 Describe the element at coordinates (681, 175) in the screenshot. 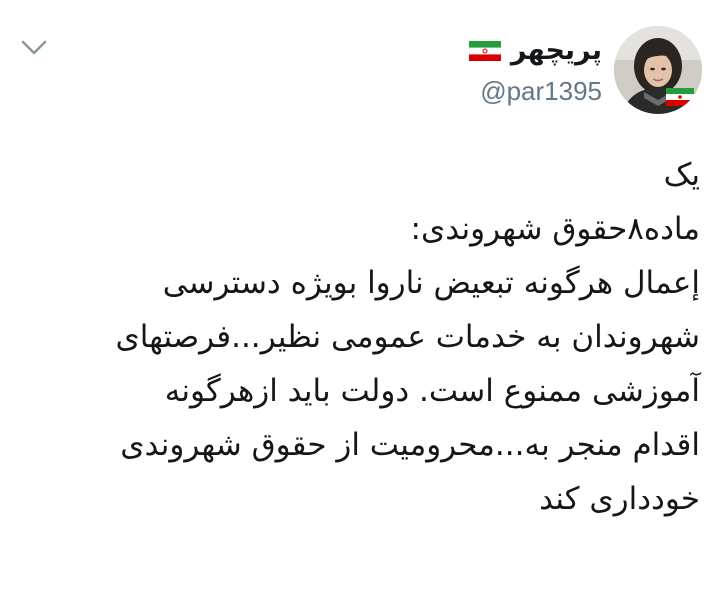

I see `tweet-line: یک` at that location.